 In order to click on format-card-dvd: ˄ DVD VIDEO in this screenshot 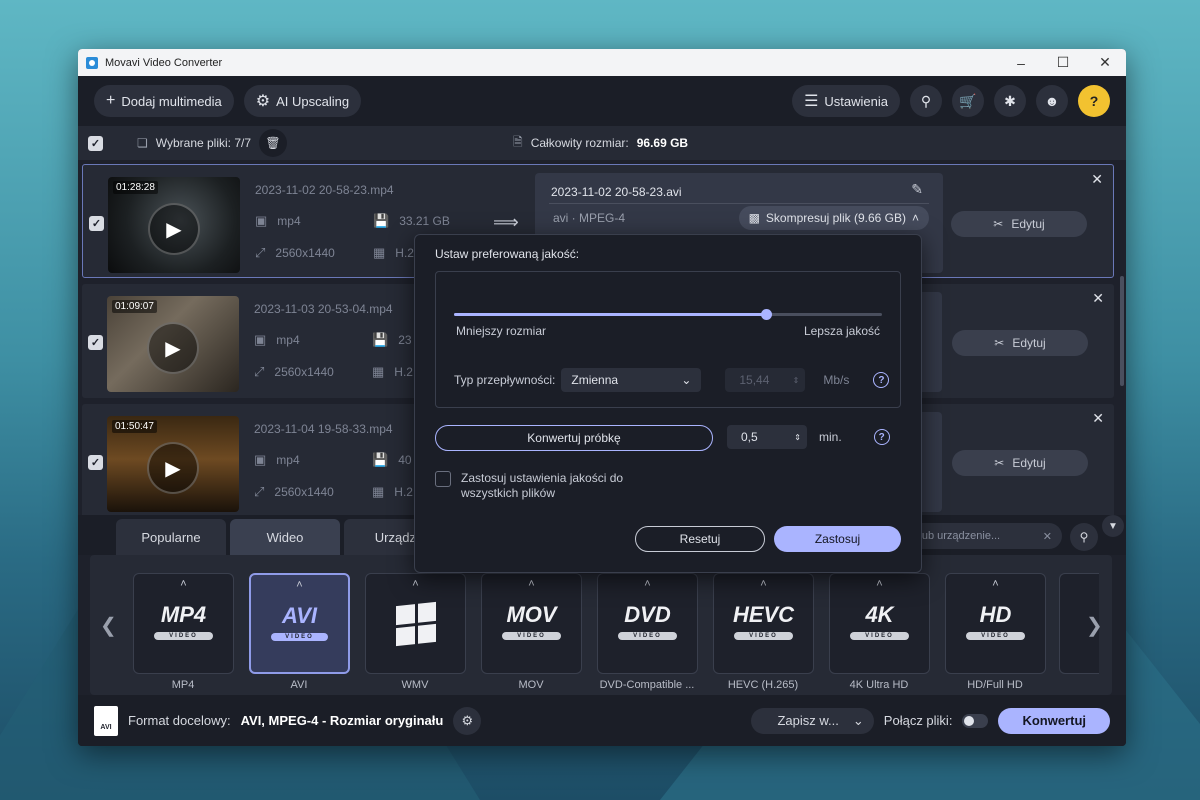, I will do `click(647, 623)`.